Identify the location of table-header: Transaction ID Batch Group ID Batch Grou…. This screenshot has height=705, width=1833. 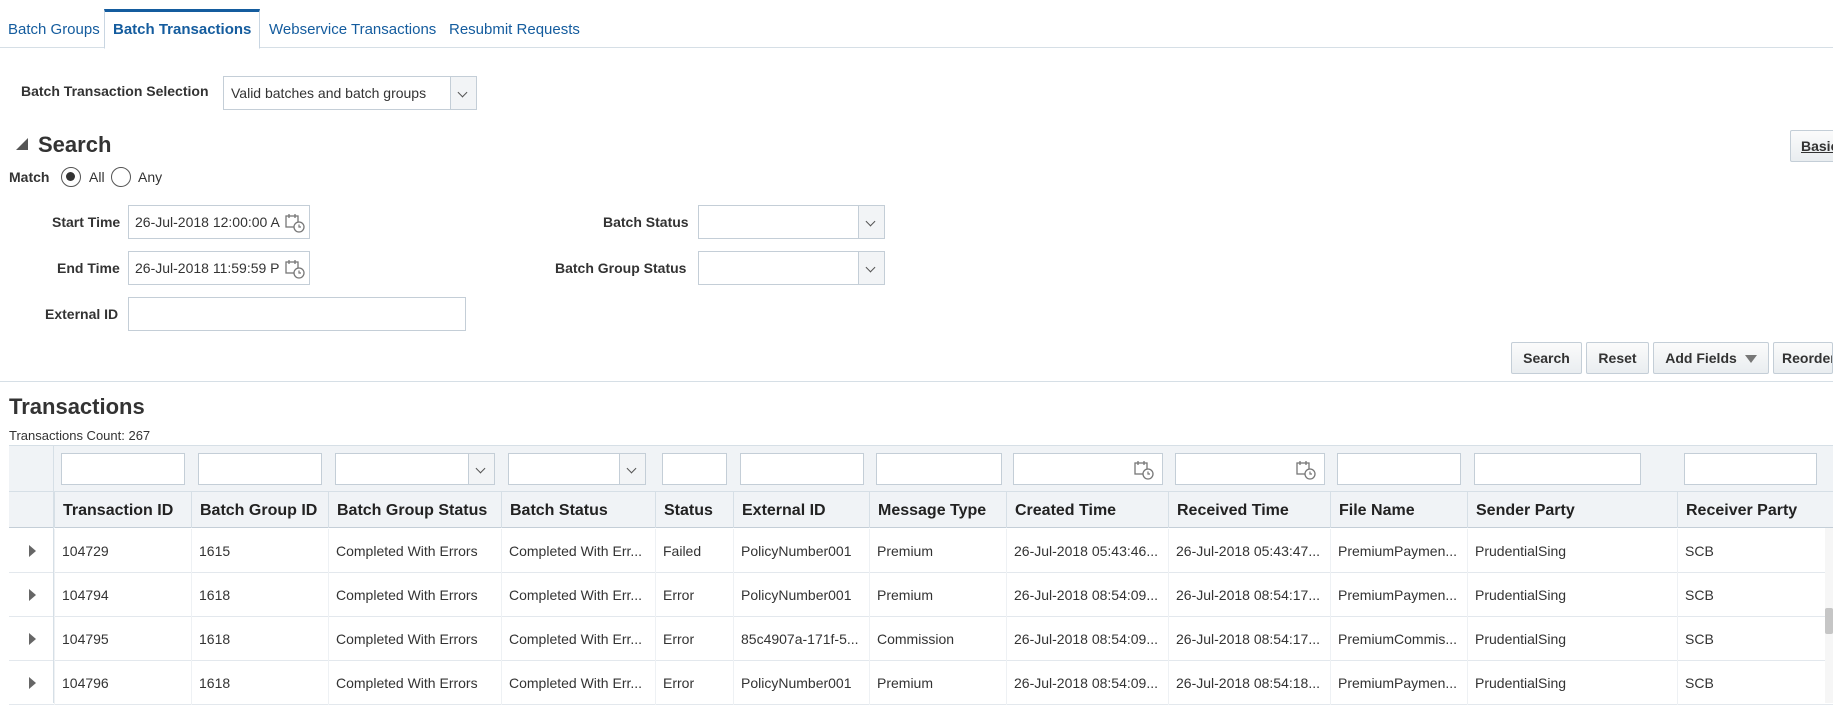
(921, 510).